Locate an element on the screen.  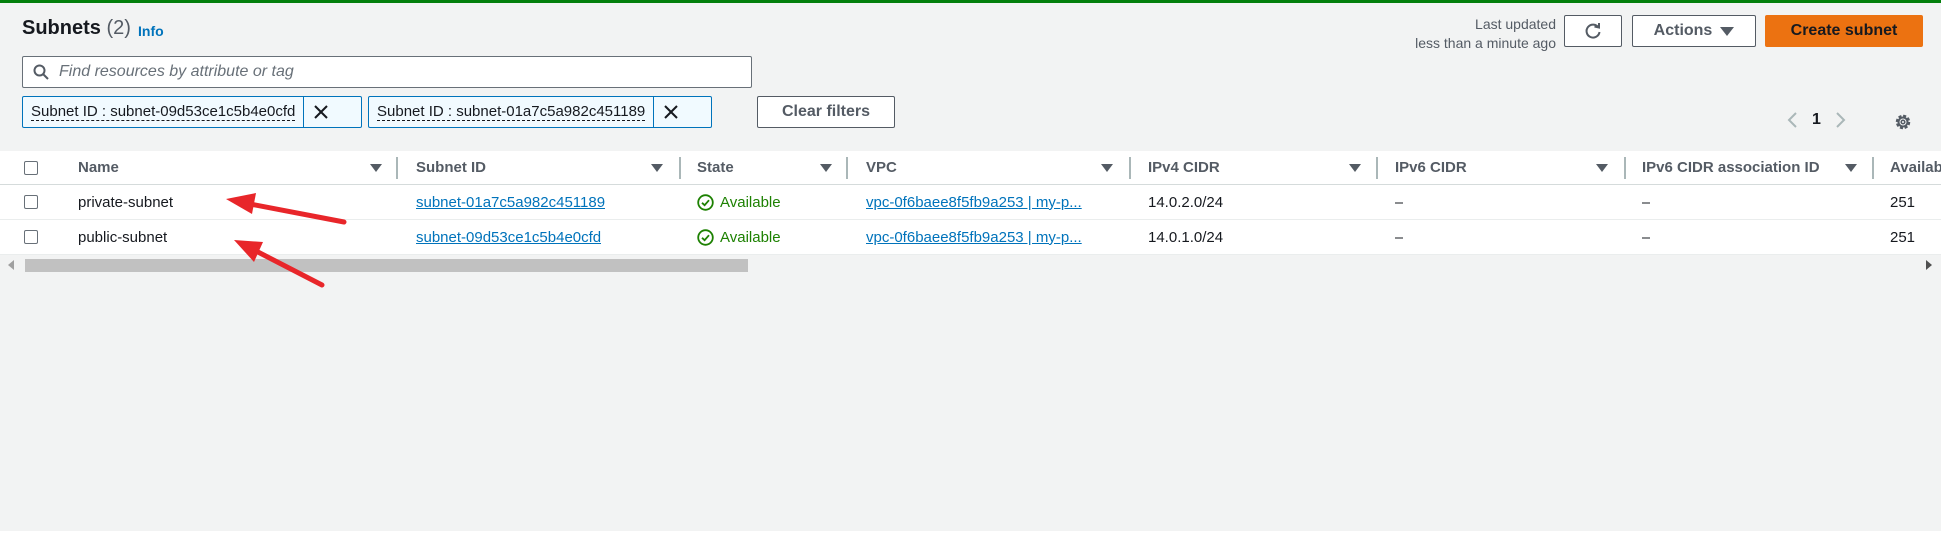
subnet-id-link: subnet-01a7c5a982c451189 is located at coordinates (510, 202).